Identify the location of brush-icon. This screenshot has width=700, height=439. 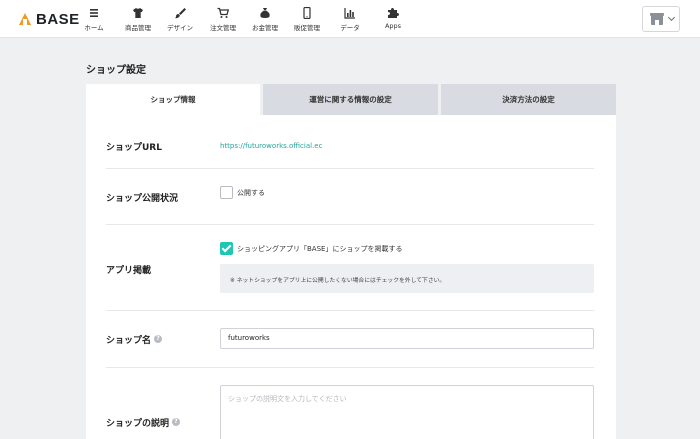
(180, 13).